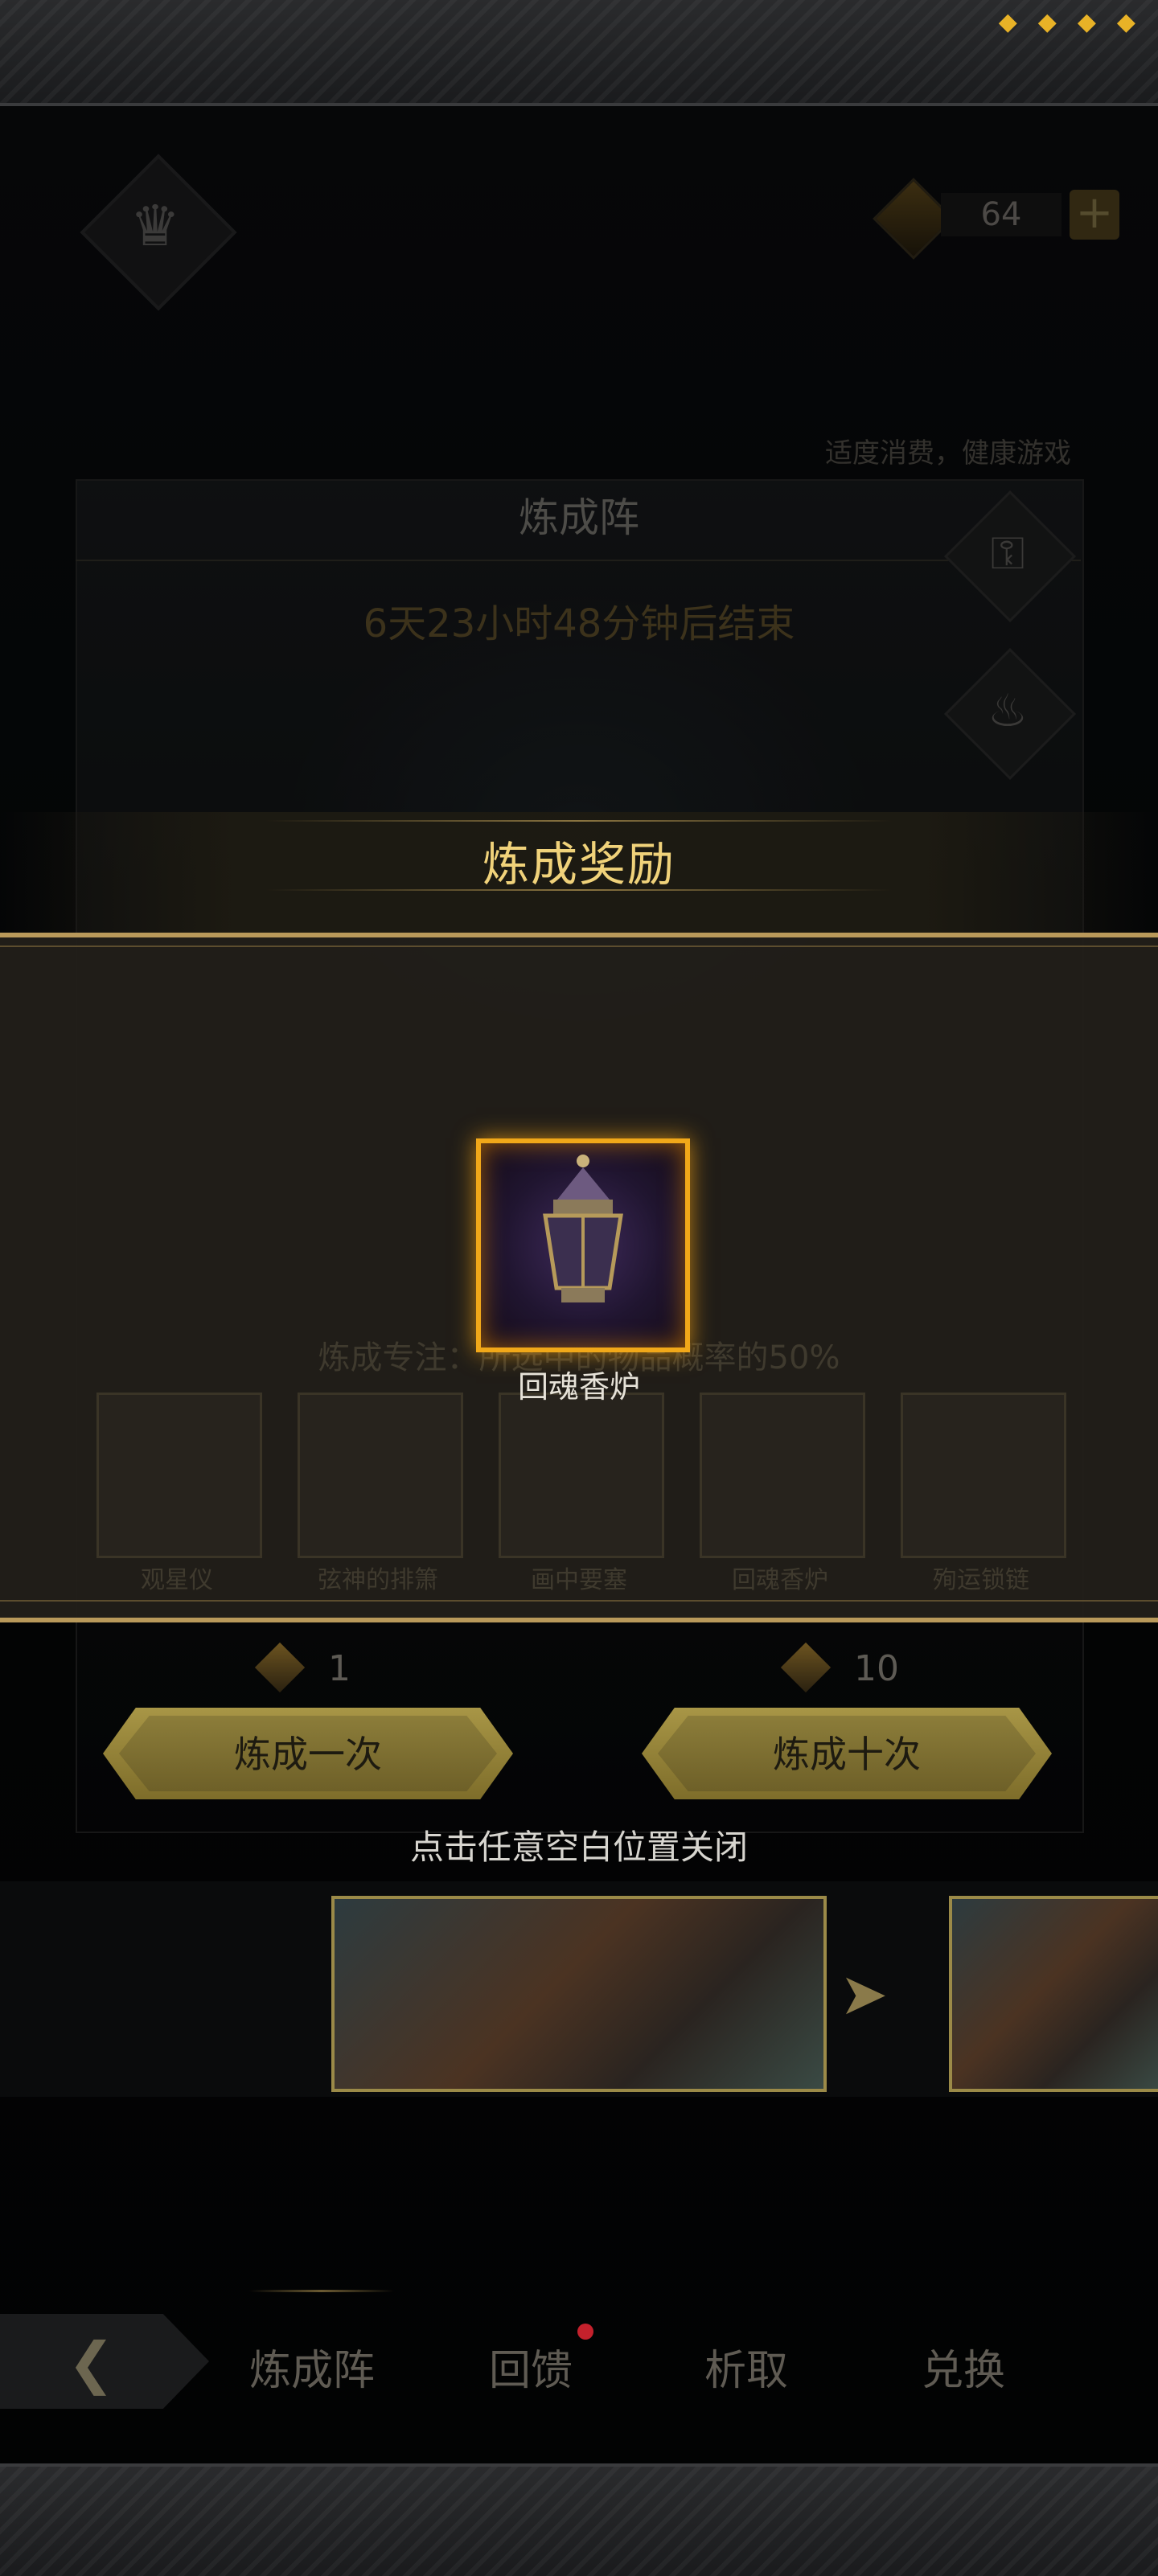 The image size is (1158, 2576). What do you see at coordinates (780, 1580) in the screenshot?
I see `background-card-label: 回魂香炉` at bounding box center [780, 1580].